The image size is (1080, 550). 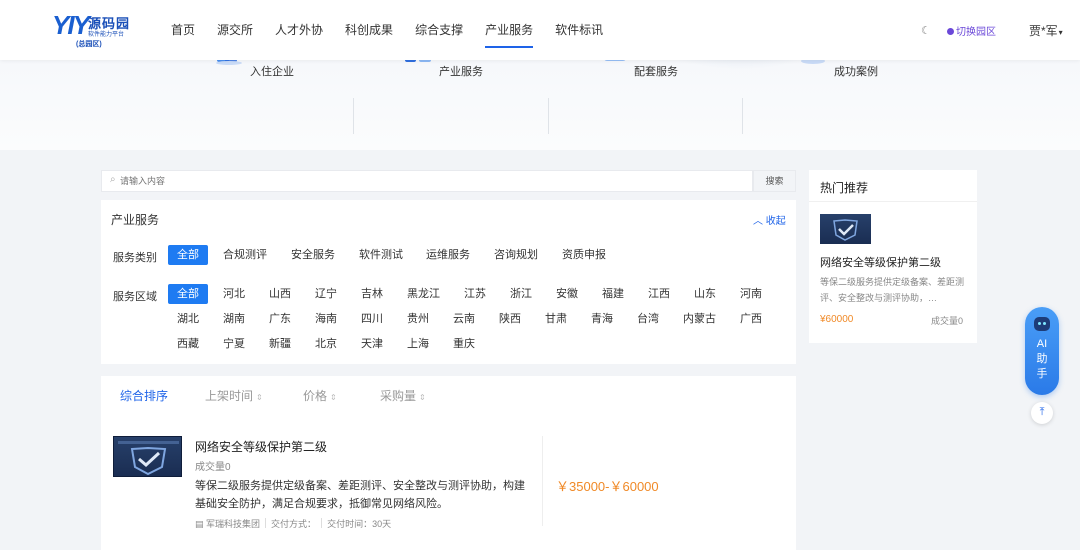 I want to click on nav-item-talent: 人才外协, so click(x=299, y=30).